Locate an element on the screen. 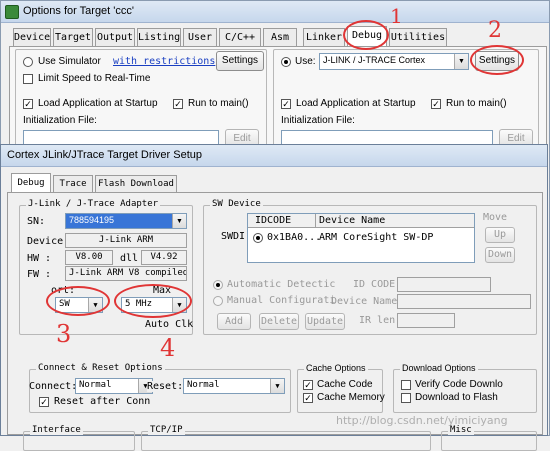 The image size is (550, 451). load-app-left-checkbox: ✓ is located at coordinates (28, 104).